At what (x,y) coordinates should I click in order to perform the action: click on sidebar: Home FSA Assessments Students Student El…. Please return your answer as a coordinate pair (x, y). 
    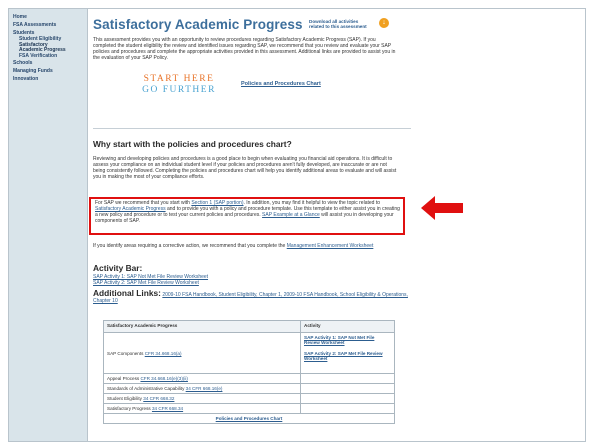
    Looking at the image, I should click on (48, 225).